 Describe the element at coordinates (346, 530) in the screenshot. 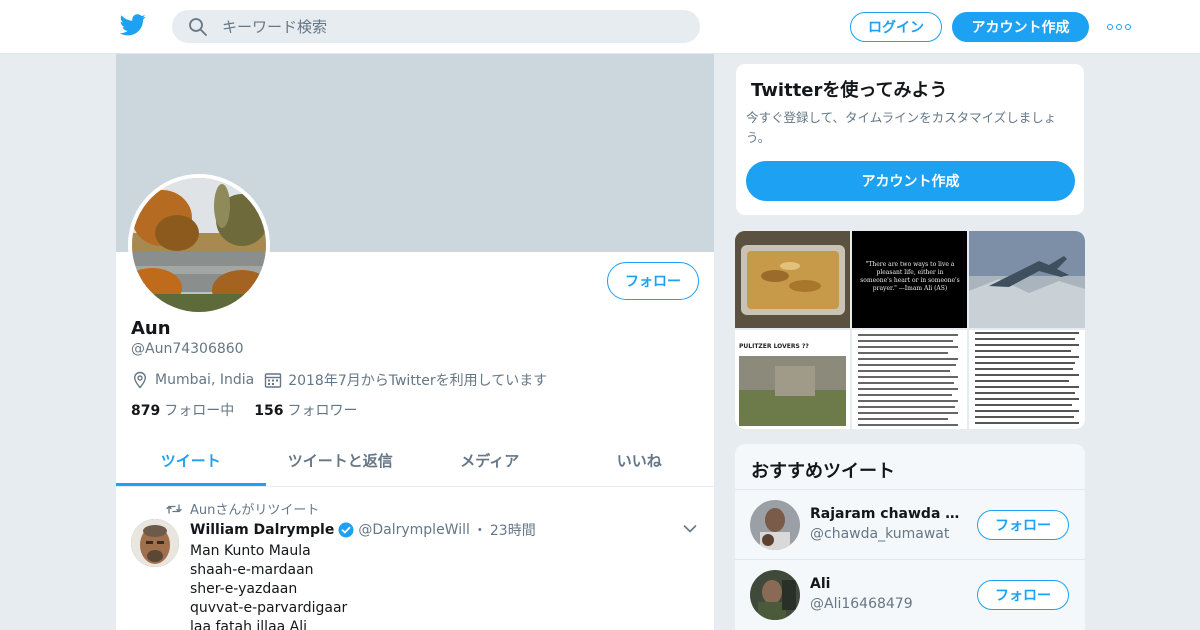

I see `verified-badge-icon` at that location.